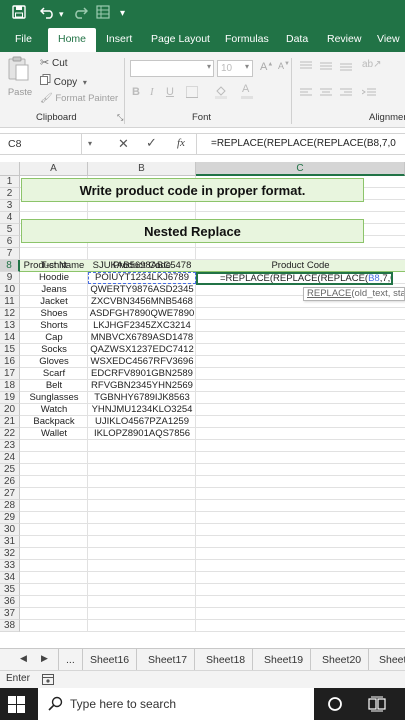 Image resolution: width=405 pixels, height=720 pixels. What do you see at coordinates (10, 386) in the screenshot?
I see `row-header: 18` at bounding box center [10, 386].